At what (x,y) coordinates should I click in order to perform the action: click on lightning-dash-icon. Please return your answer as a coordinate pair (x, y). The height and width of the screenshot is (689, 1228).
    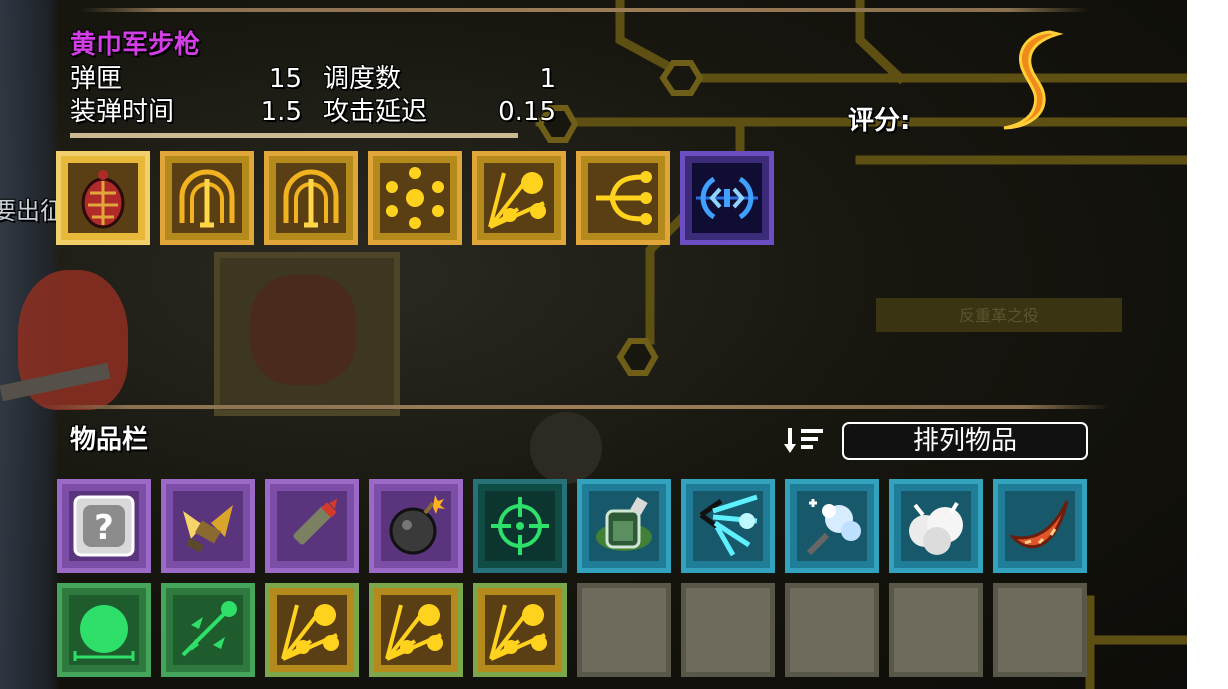
    Looking at the image, I should click on (728, 526).